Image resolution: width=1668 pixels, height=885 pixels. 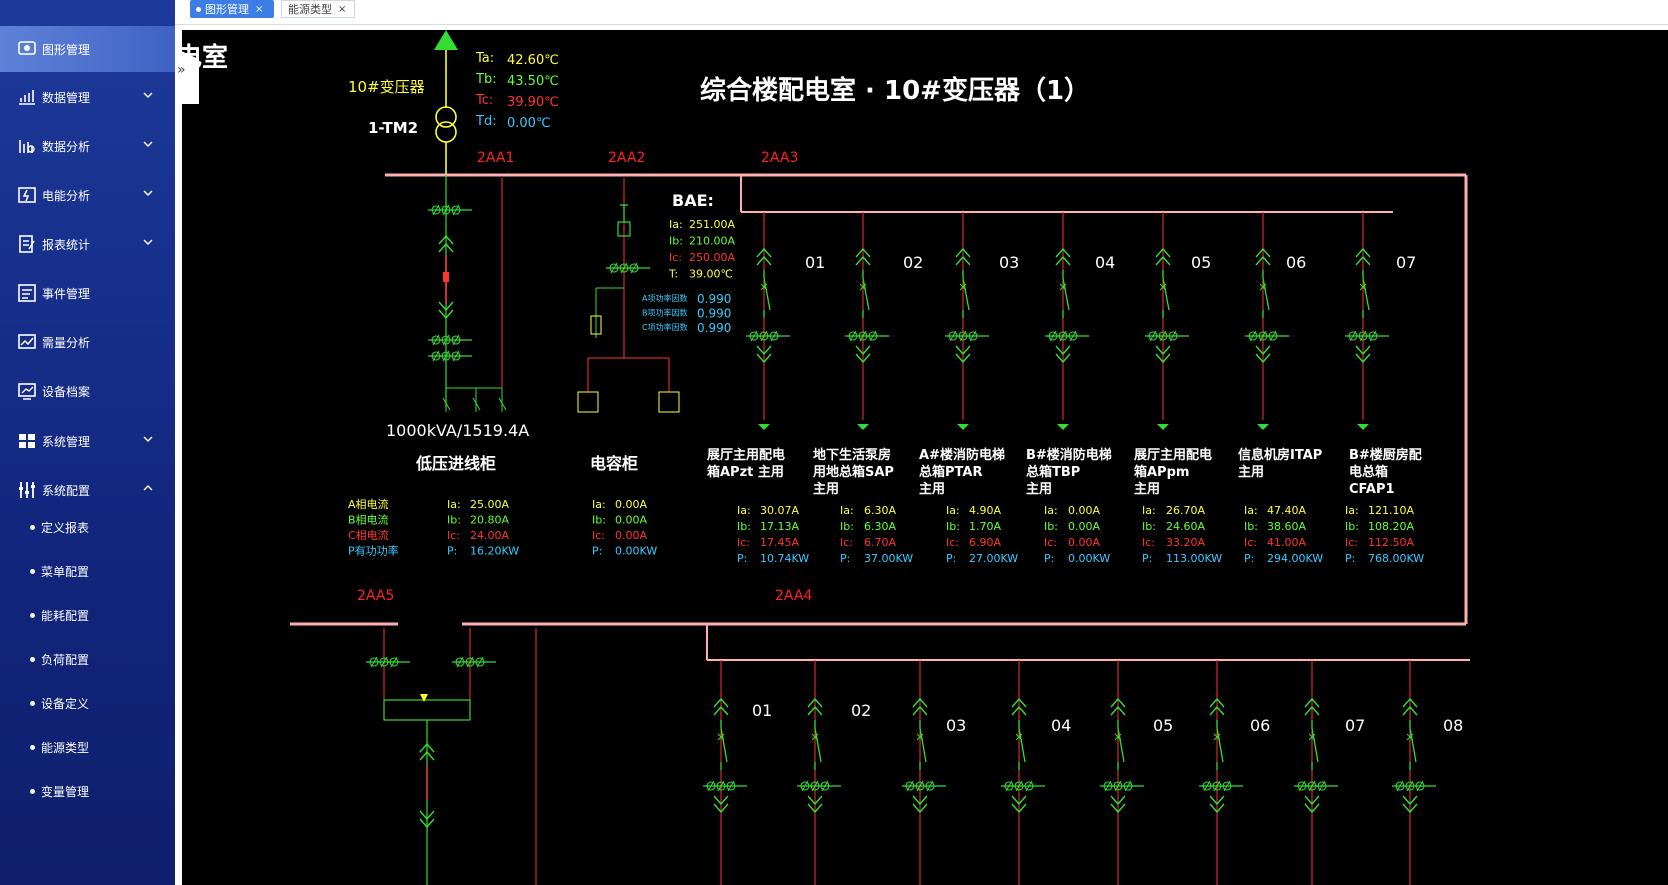 I want to click on feeder-key: Ic:, so click(x=846, y=542).